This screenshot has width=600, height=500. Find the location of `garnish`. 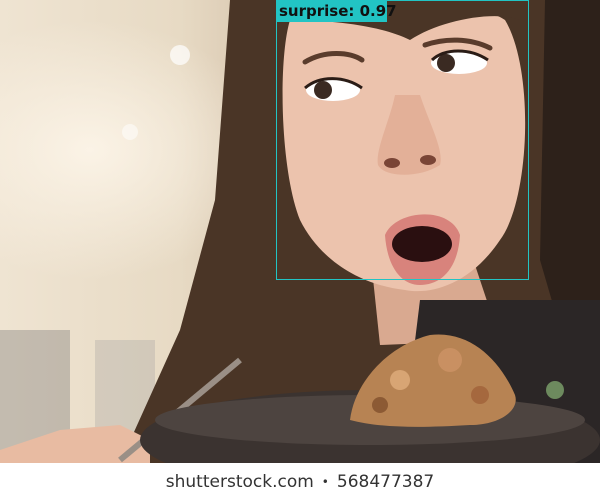

garnish is located at coordinates (555, 390).